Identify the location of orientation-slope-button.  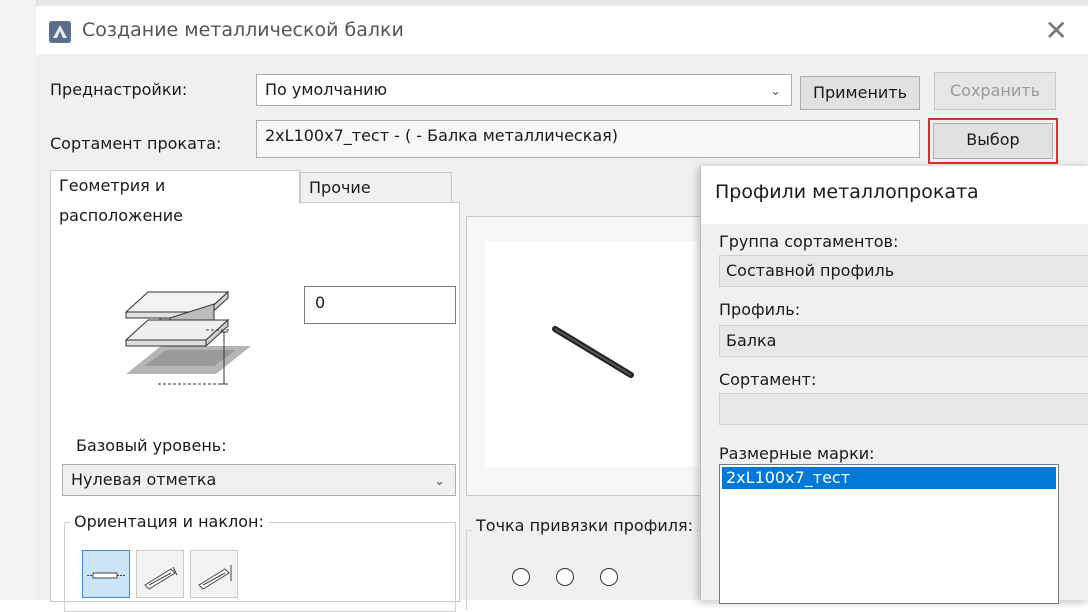
(214, 574).